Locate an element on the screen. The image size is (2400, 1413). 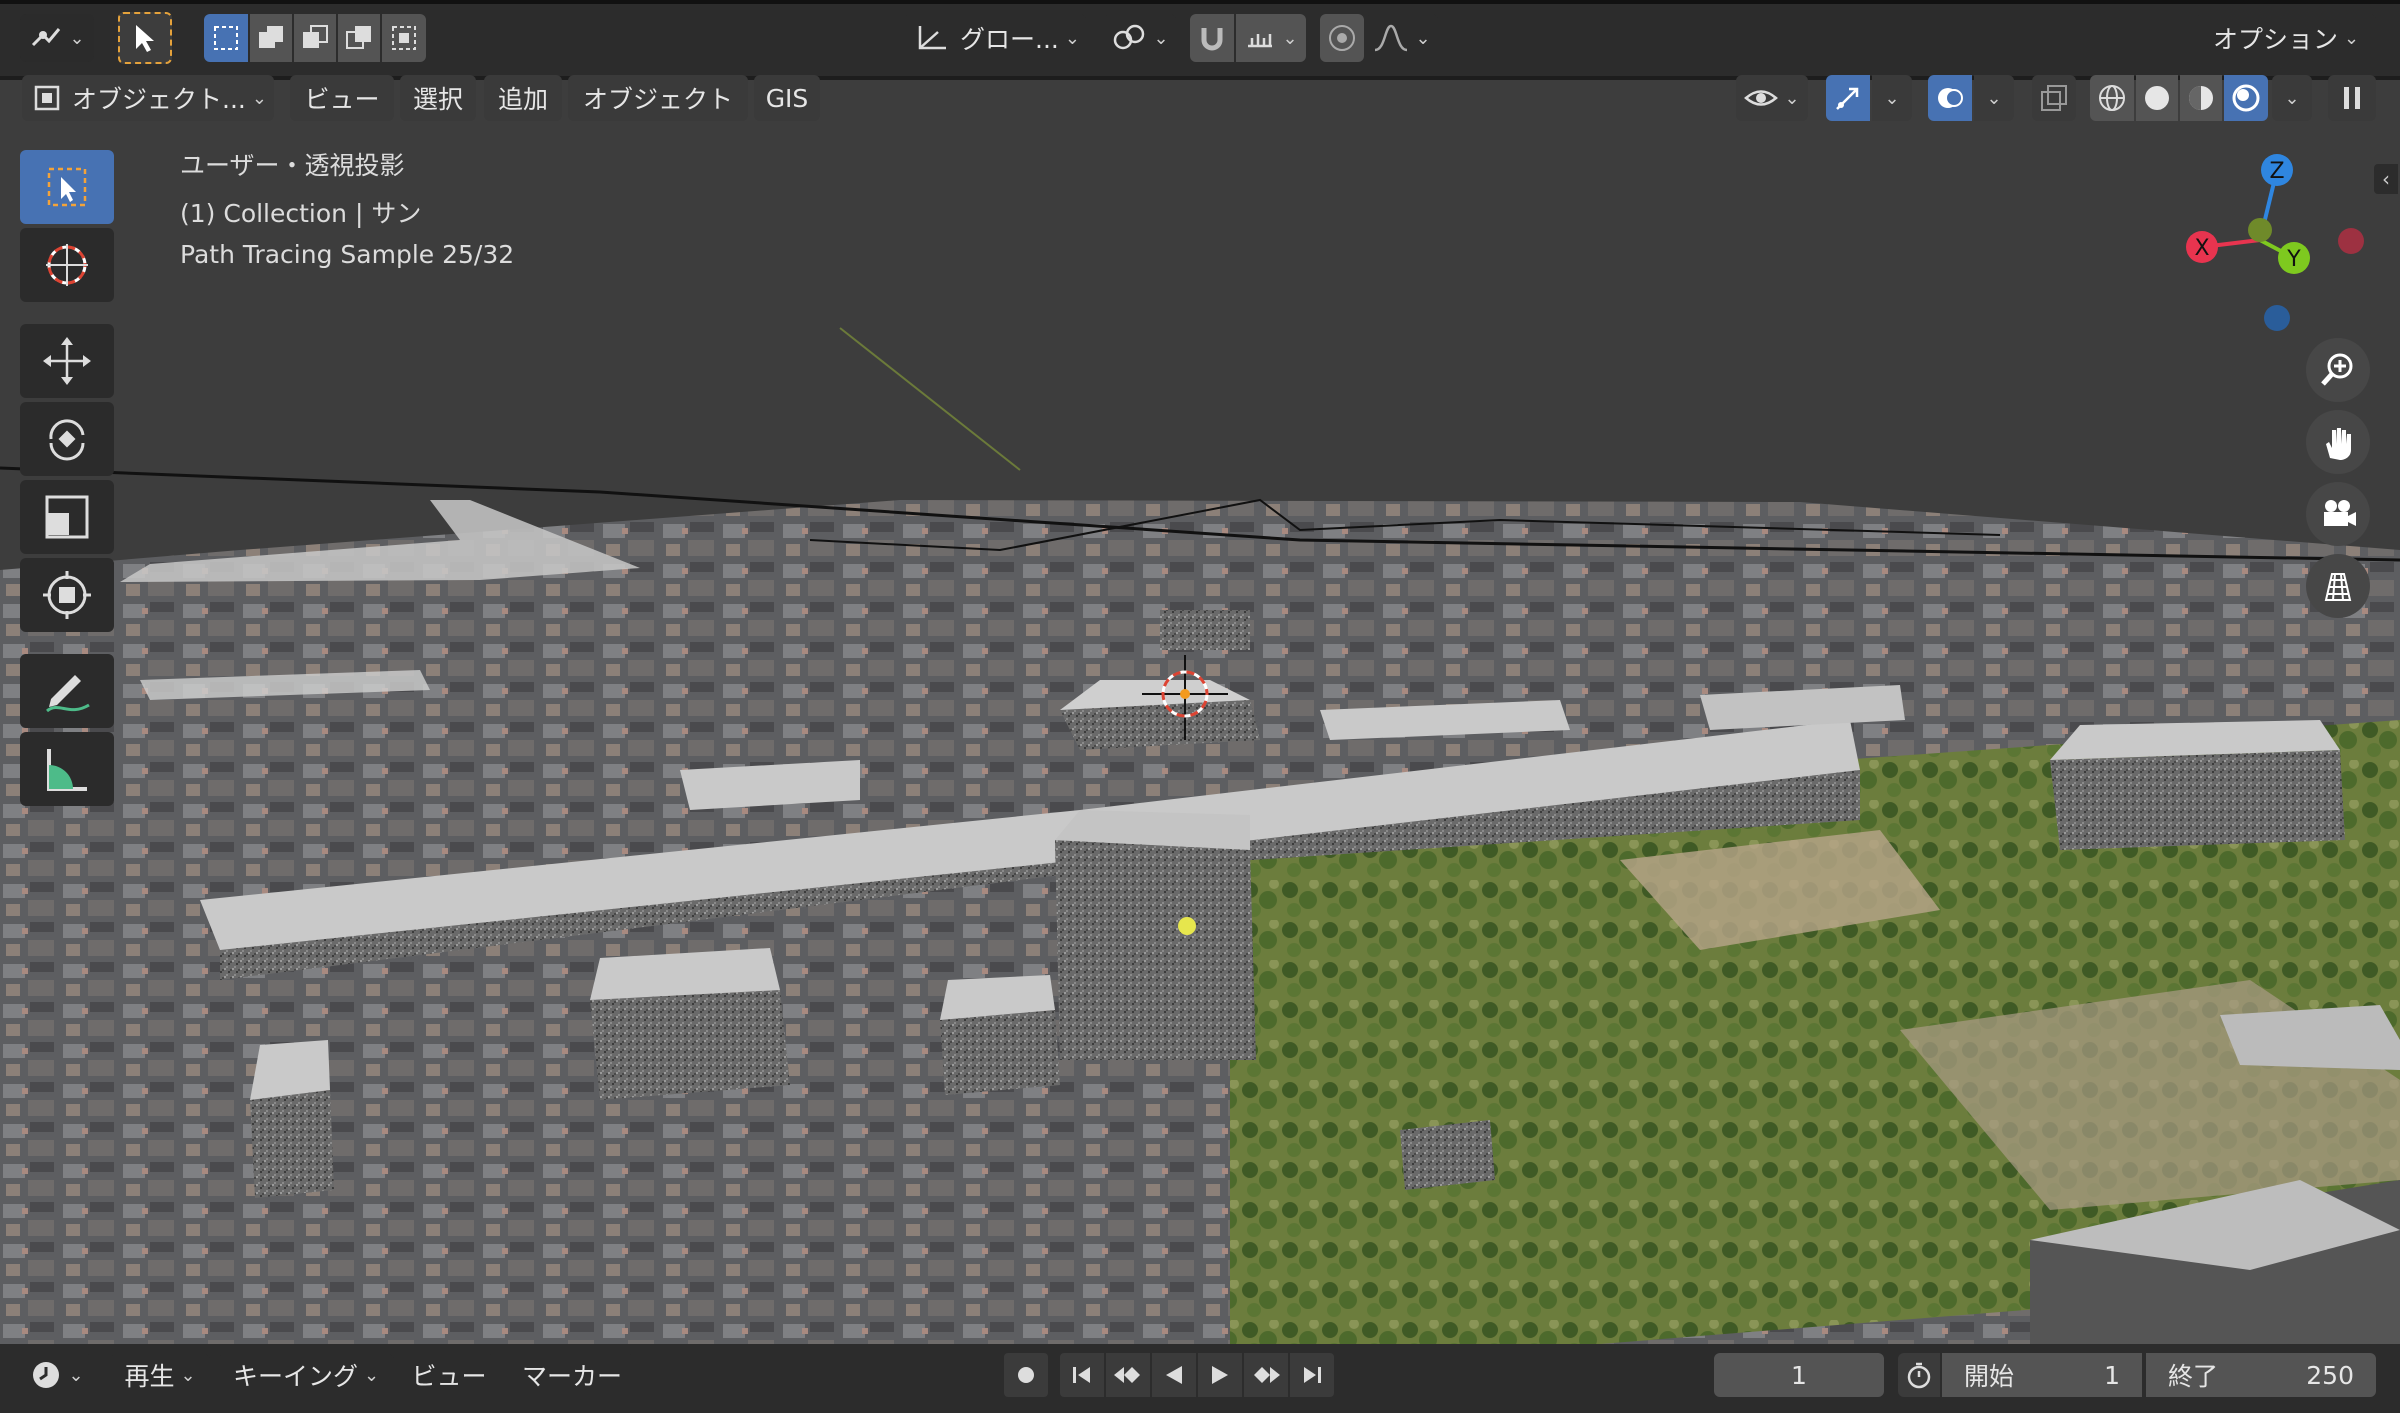
ortho-toggle-button is located at coordinates (2338, 586).